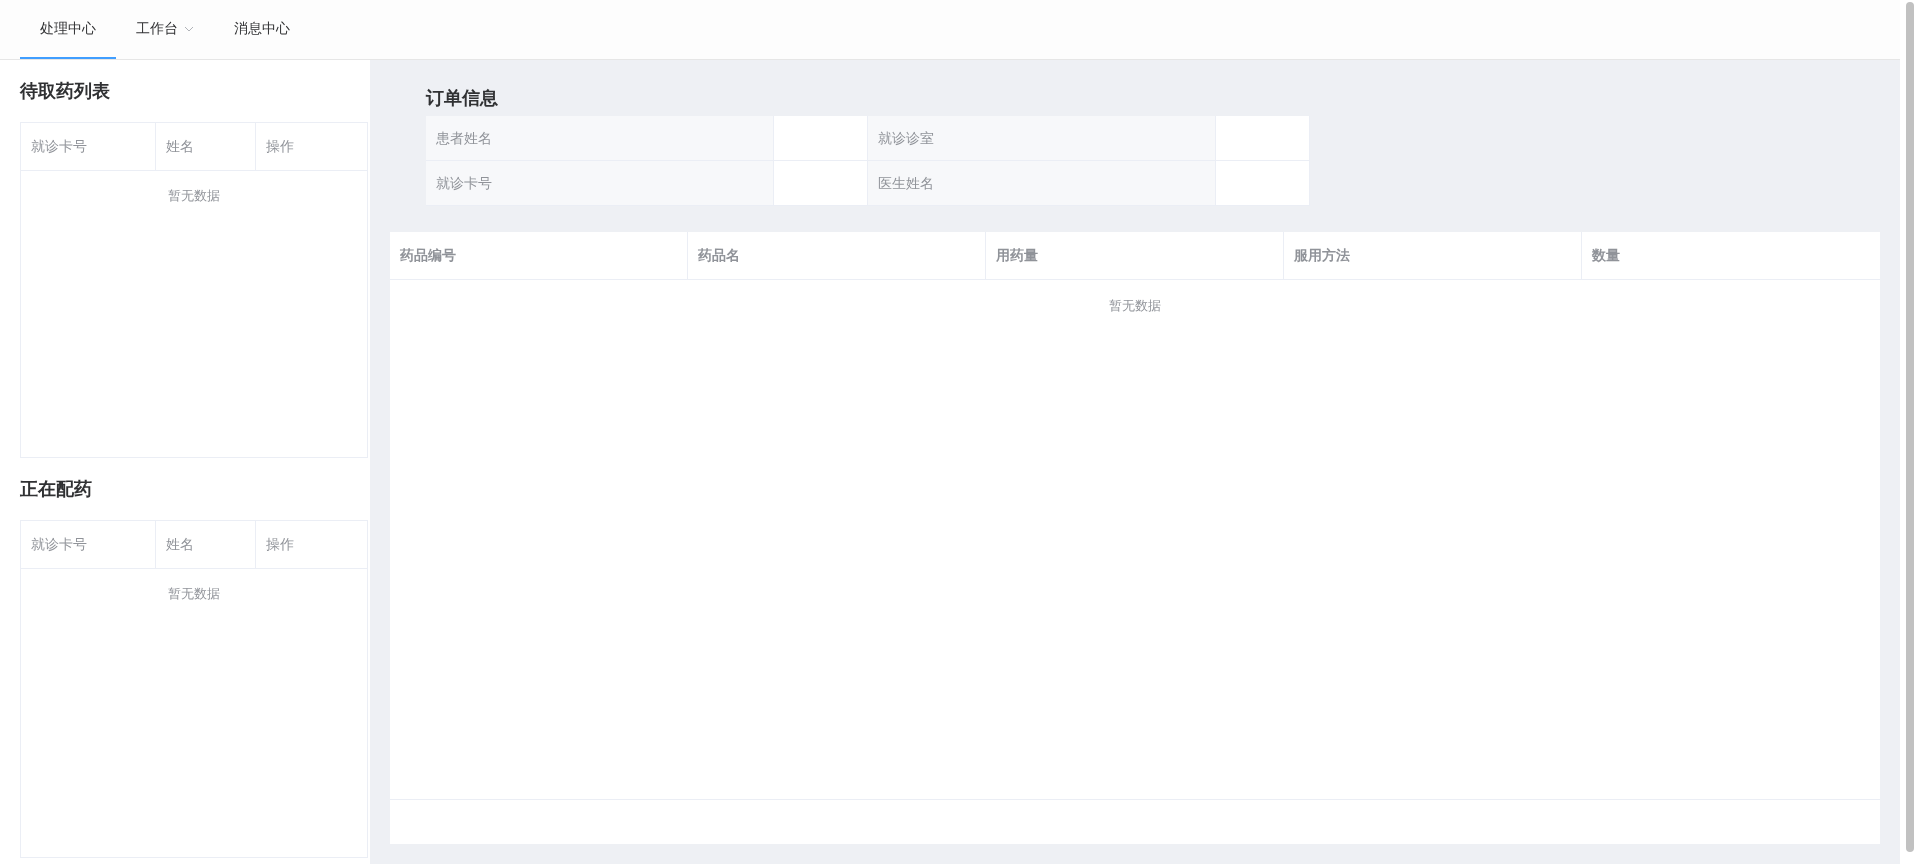 The width and height of the screenshot is (1920, 864). I want to click on section-title: 待取药列表, so click(65, 91).